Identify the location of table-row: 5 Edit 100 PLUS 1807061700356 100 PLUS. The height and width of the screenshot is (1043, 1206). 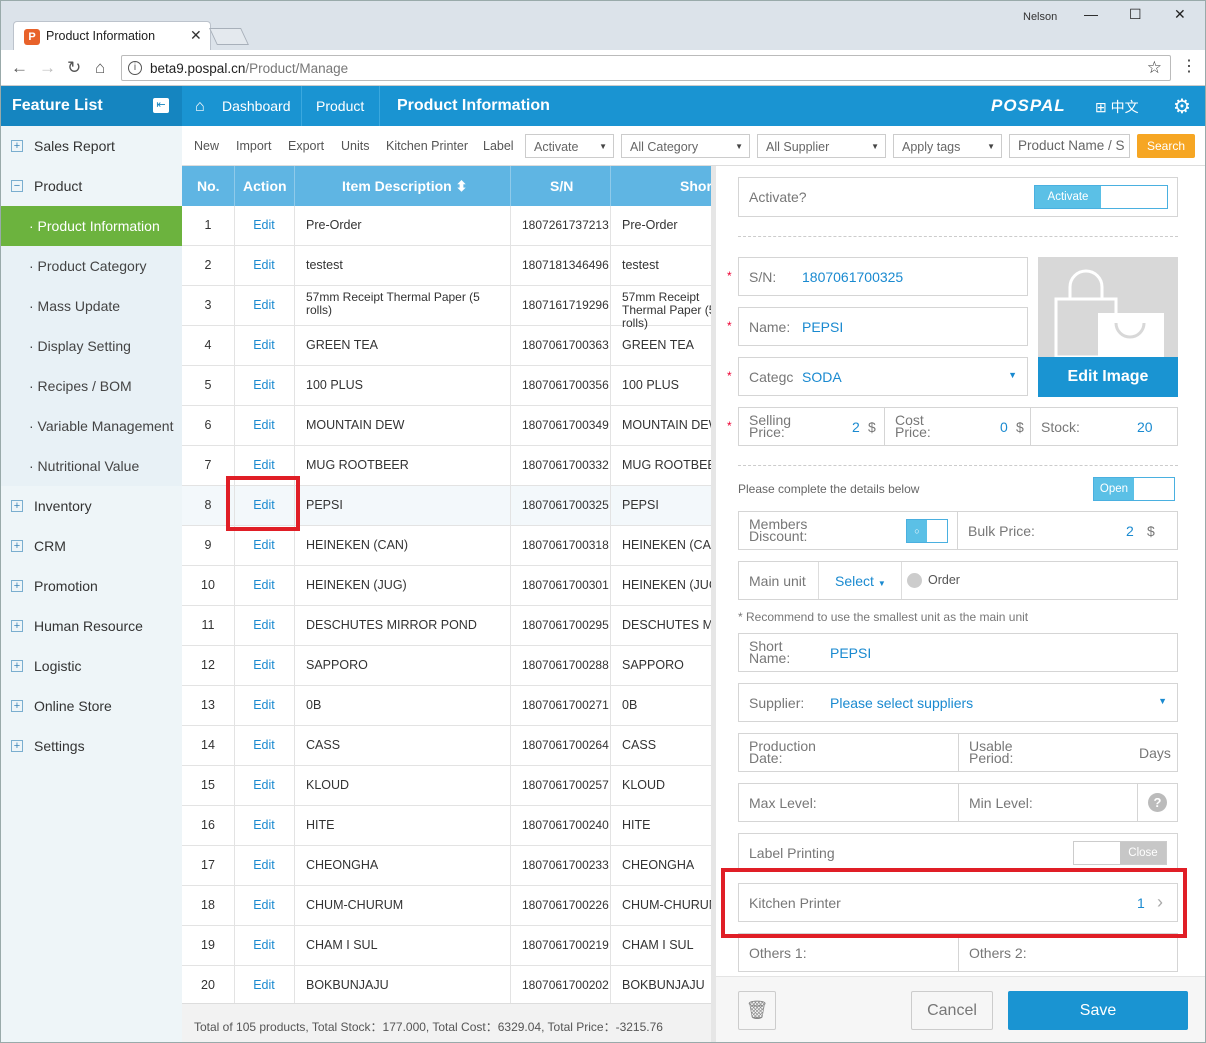
(446, 386).